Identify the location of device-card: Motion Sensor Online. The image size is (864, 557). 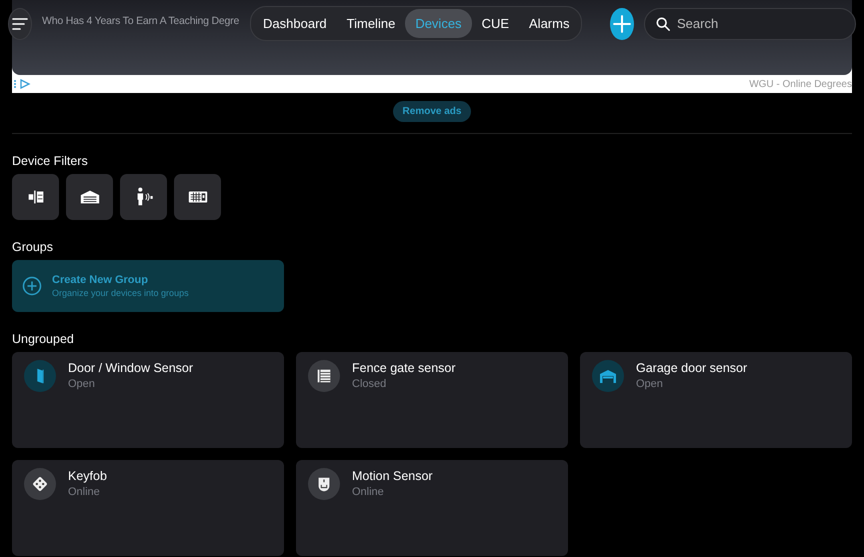
(432, 508).